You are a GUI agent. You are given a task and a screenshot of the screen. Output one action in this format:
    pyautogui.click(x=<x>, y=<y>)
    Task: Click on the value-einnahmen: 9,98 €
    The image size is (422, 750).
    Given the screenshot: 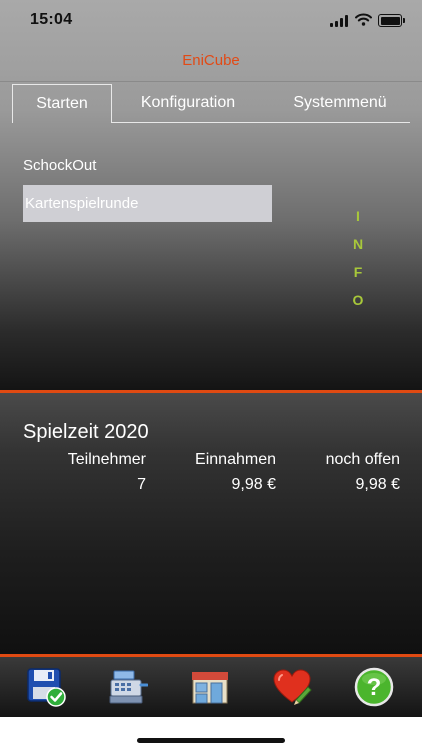 What is the action you would take?
    pyautogui.click(x=253, y=484)
    